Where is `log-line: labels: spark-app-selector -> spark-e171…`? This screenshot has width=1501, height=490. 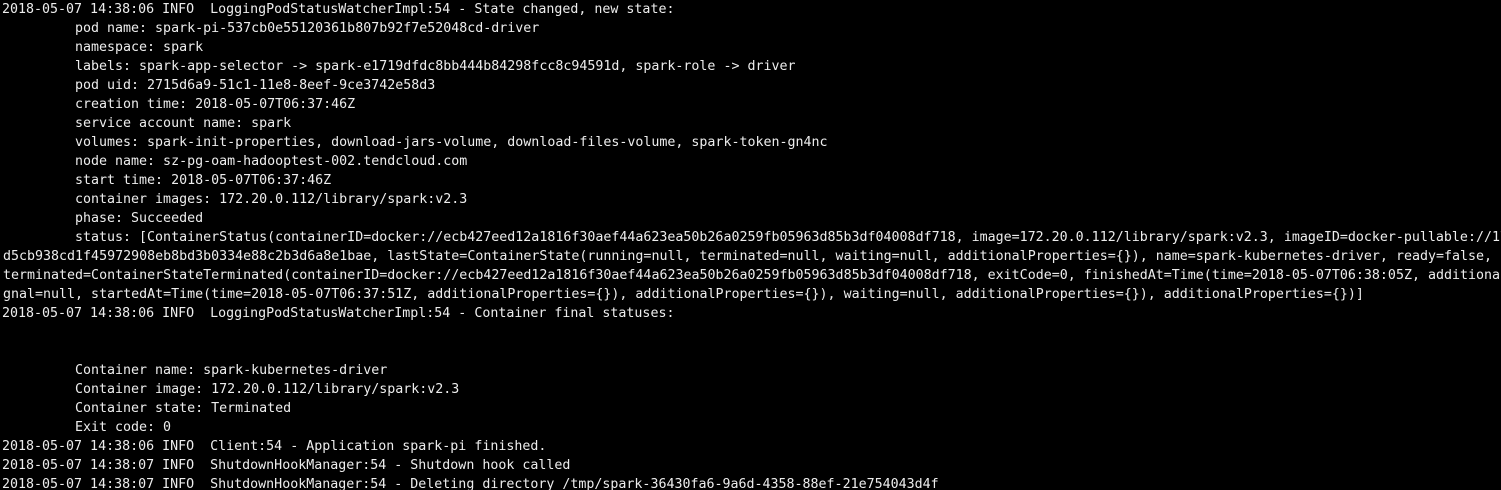 log-line: labels: spark-app-selector -> spark-e171… is located at coordinates (435, 66).